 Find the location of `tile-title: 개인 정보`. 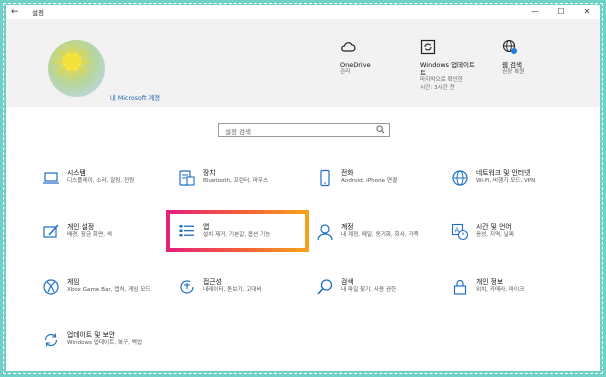

tile-title: 개인 정보 is located at coordinates (490, 282).